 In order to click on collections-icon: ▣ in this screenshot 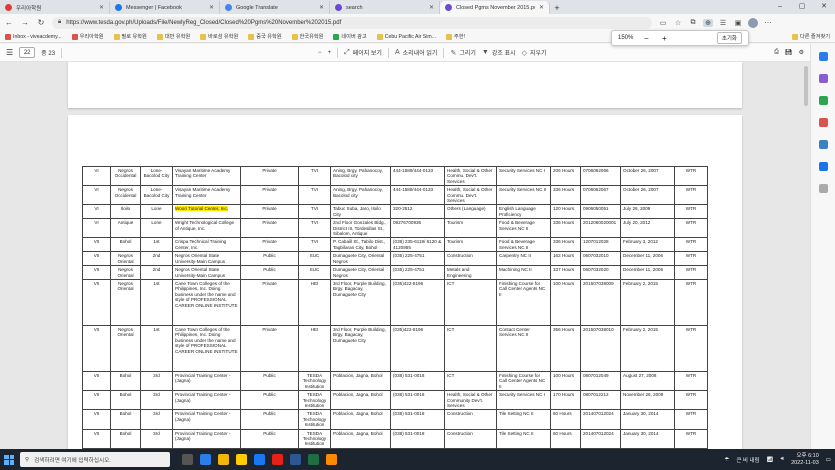, I will do `click(738, 23)`.